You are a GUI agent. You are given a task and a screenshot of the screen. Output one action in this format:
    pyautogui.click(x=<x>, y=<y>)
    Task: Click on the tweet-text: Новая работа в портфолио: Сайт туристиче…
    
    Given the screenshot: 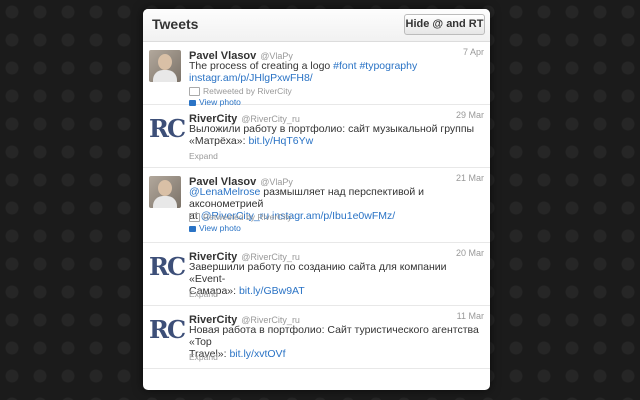 What is the action you would take?
    pyautogui.click(x=336, y=342)
    